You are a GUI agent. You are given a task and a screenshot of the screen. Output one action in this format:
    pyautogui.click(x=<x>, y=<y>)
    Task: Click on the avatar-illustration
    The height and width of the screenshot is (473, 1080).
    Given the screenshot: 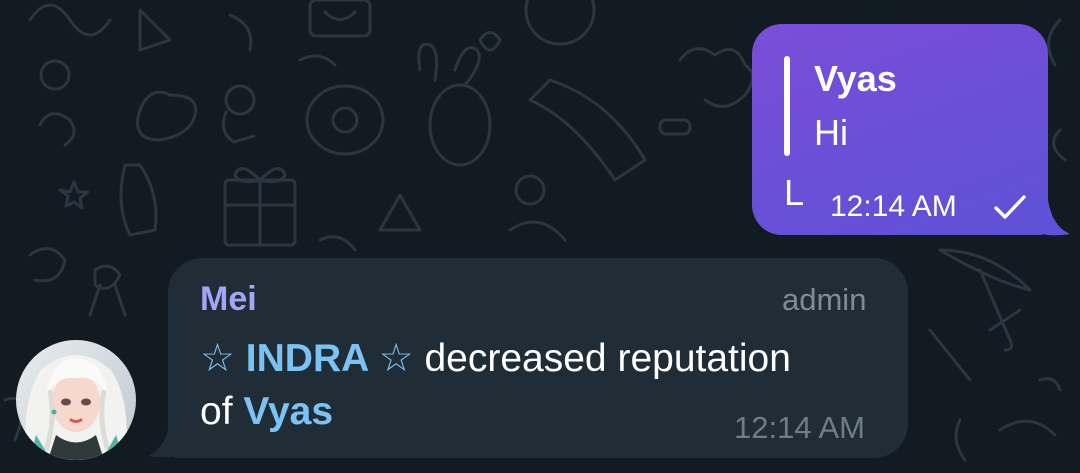 What is the action you would take?
    pyautogui.click(x=76, y=400)
    